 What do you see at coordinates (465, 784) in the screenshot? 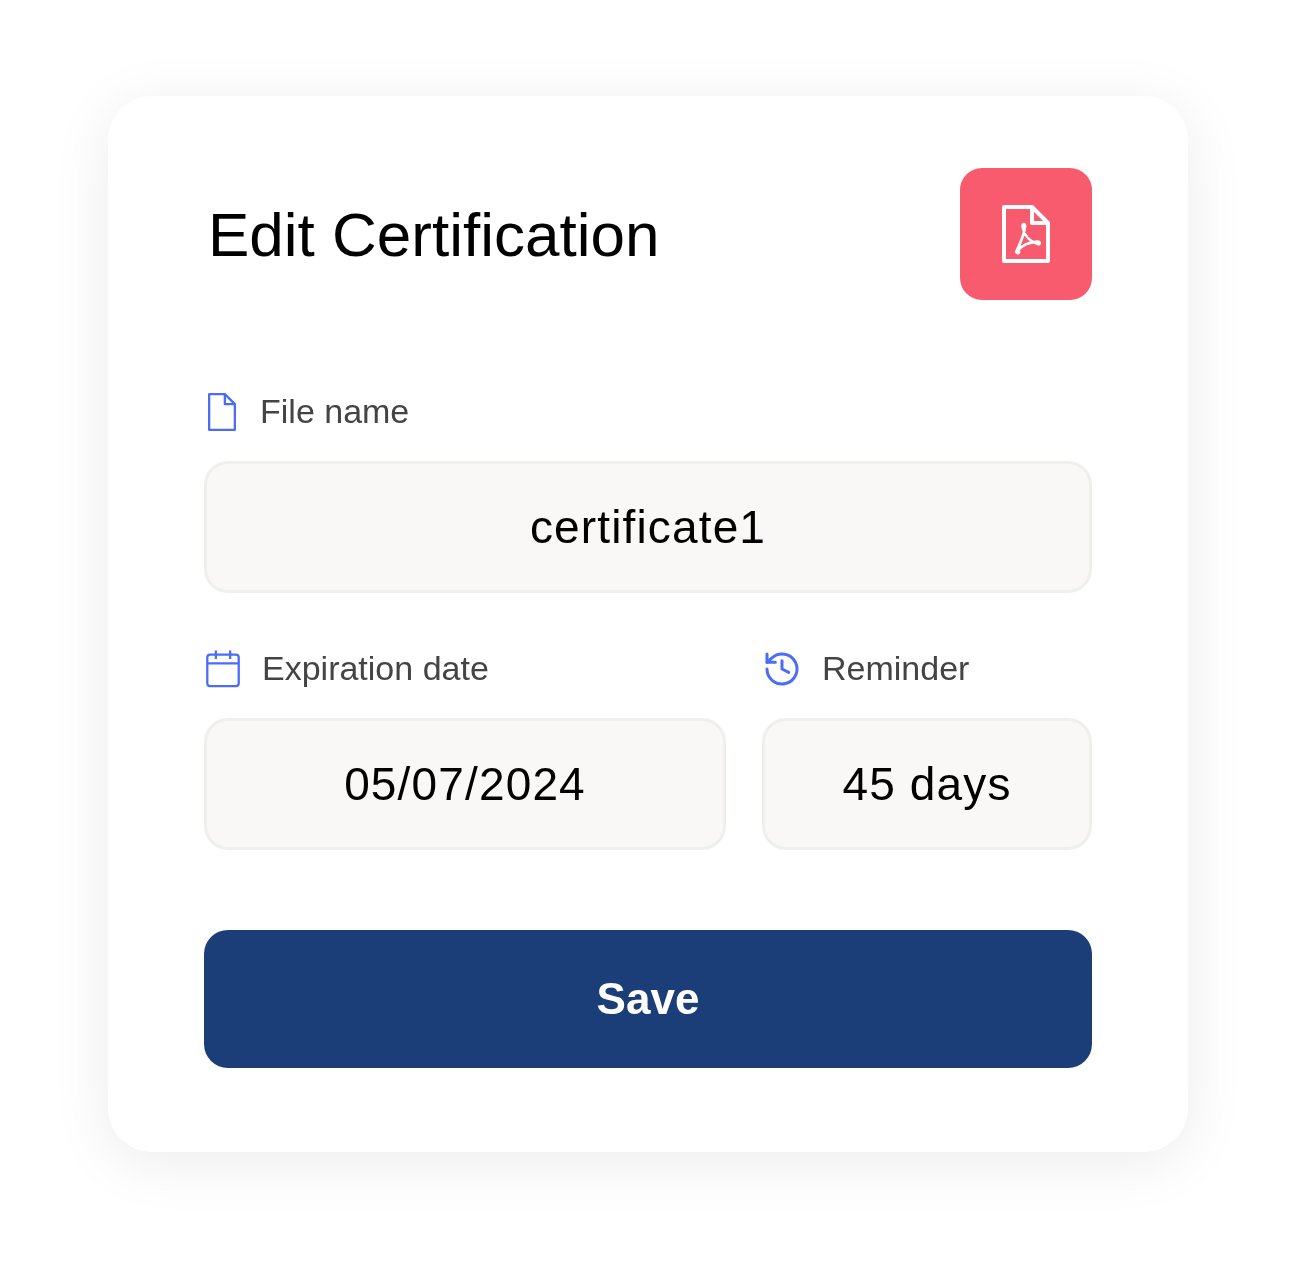
I see `date-field: 05/07/2024` at bounding box center [465, 784].